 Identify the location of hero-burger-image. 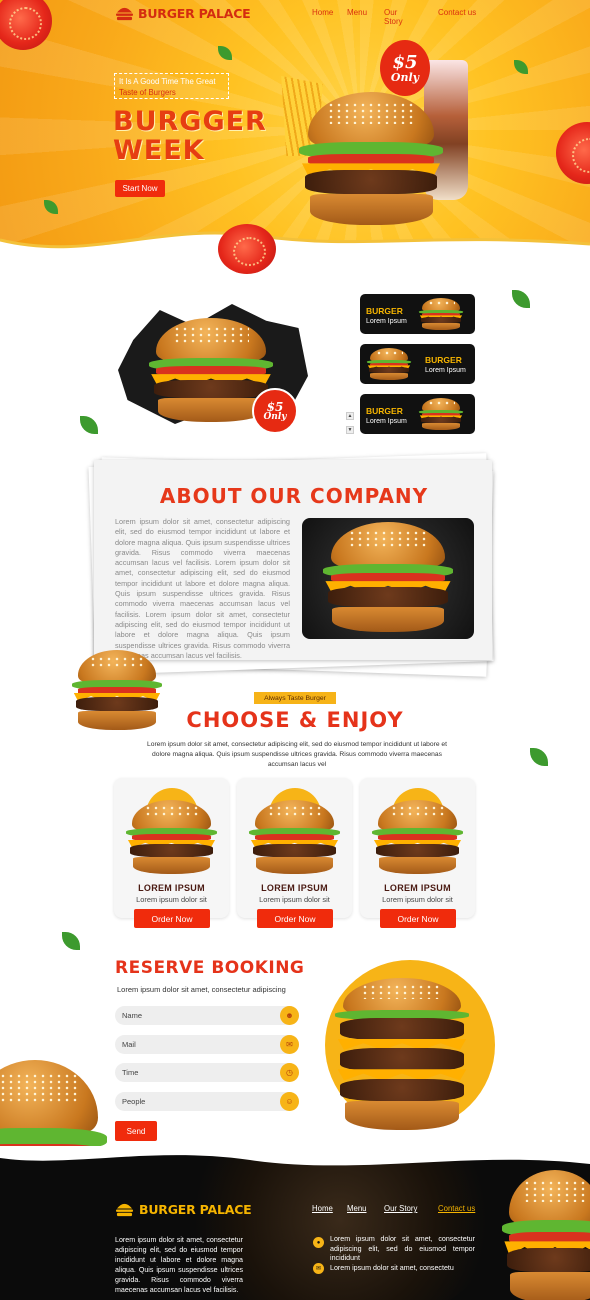
(371, 162).